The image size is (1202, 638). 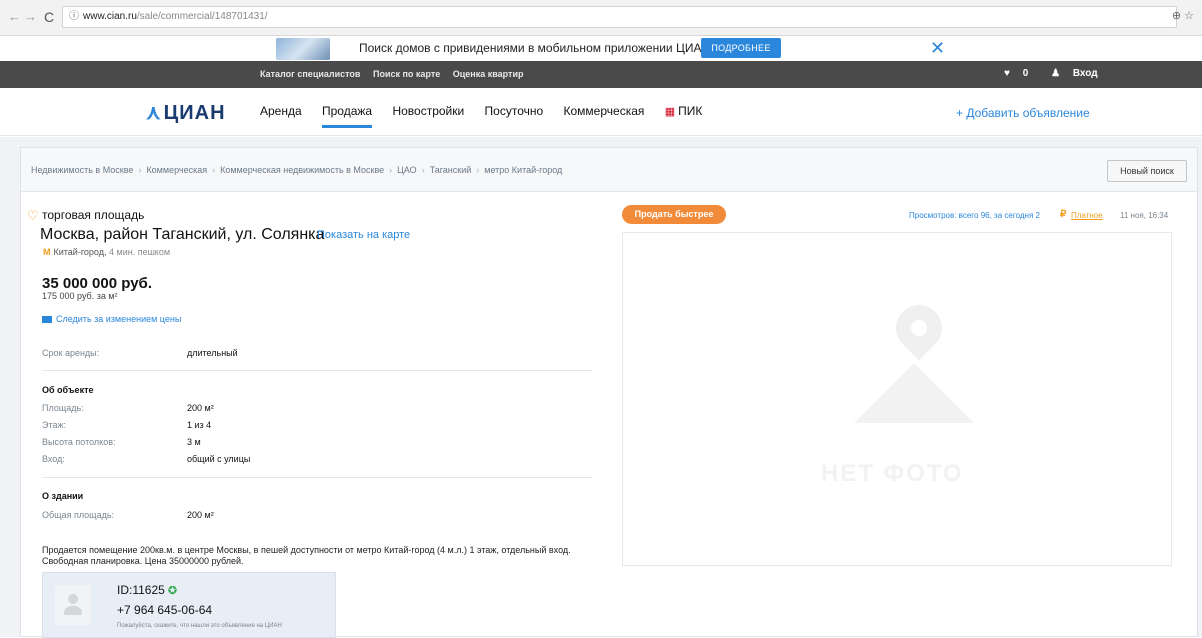 What do you see at coordinates (1144, 215) in the screenshot?
I see `listing-date: 11 ноя, 16:34` at bounding box center [1144, 215].